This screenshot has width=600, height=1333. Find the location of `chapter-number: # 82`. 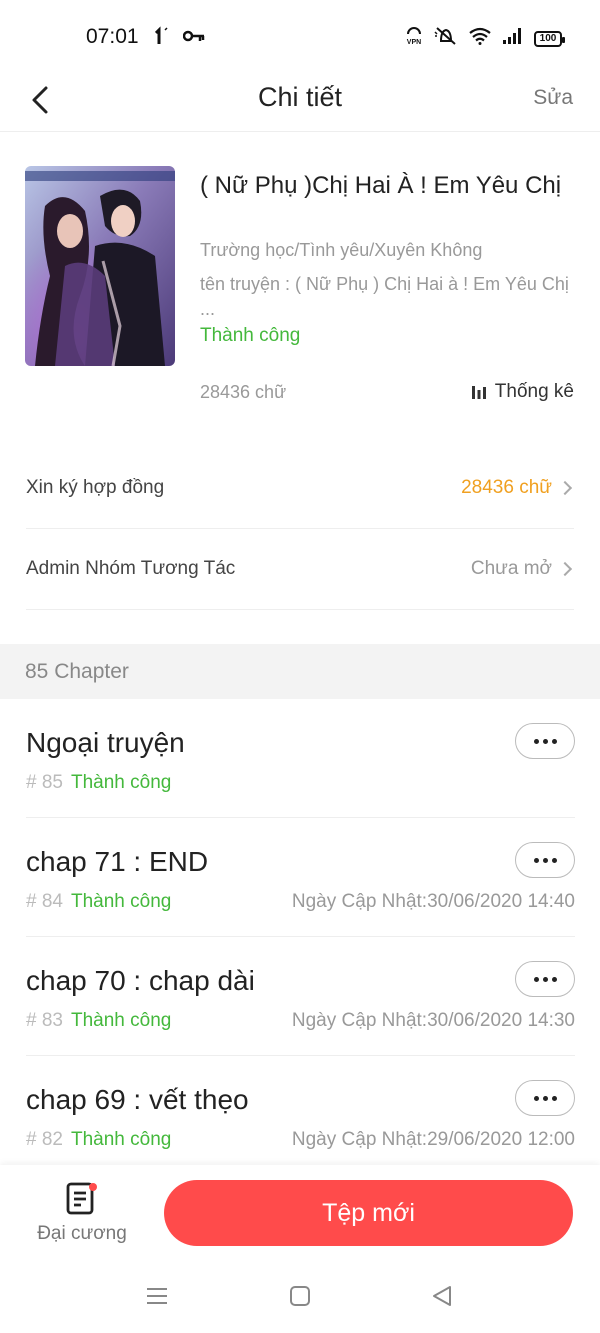

chapter-number: # 82 is located at coordinates (44, 1139).